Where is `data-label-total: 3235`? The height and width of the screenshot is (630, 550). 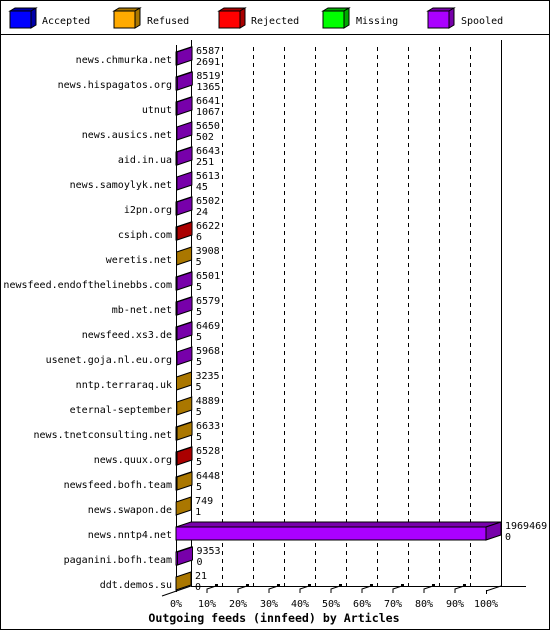
data-label-total: 3235 is located at coordinates (208, 376).